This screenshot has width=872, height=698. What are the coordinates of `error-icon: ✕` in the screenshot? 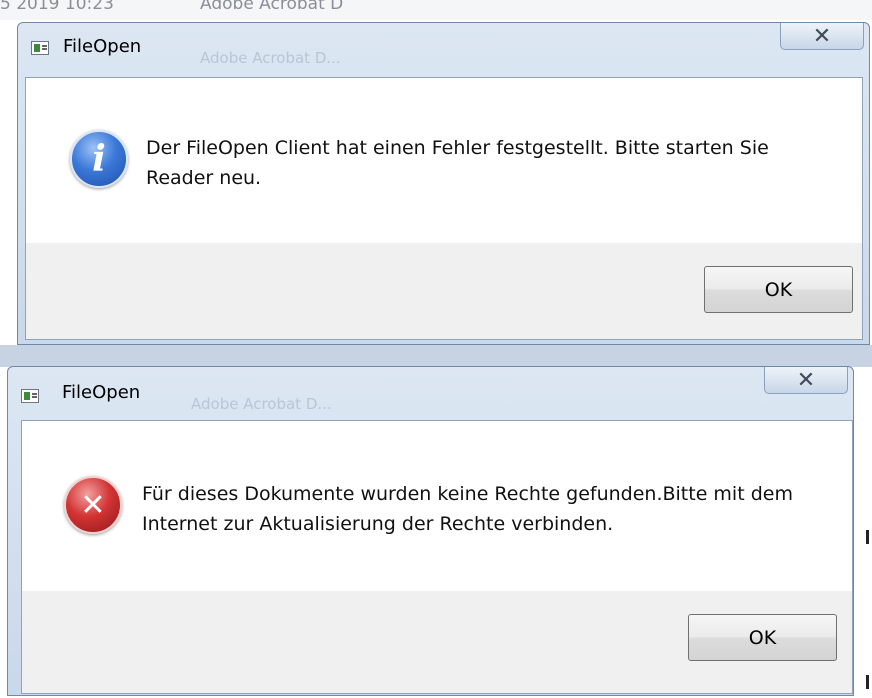 It's located at (93, 505).